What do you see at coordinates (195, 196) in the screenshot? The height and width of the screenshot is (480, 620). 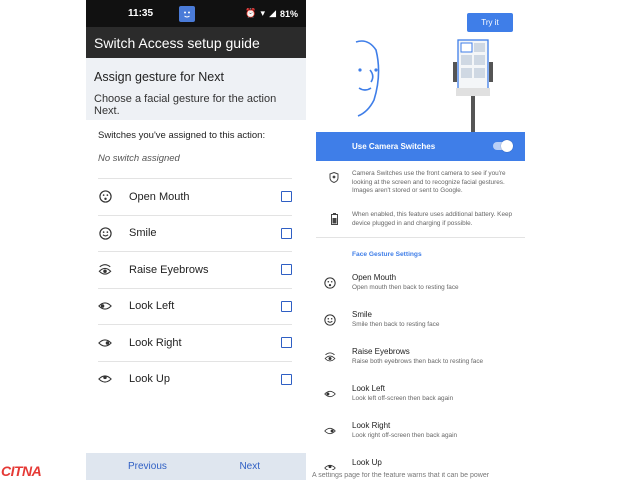 I see `gesture-row-open-mouth: Open Mouth` at bounding box center [195, 196].